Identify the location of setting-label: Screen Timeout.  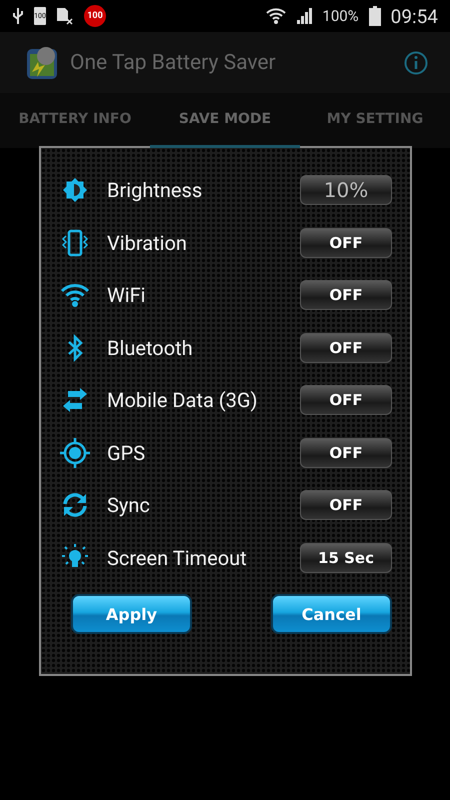
(177, 558).